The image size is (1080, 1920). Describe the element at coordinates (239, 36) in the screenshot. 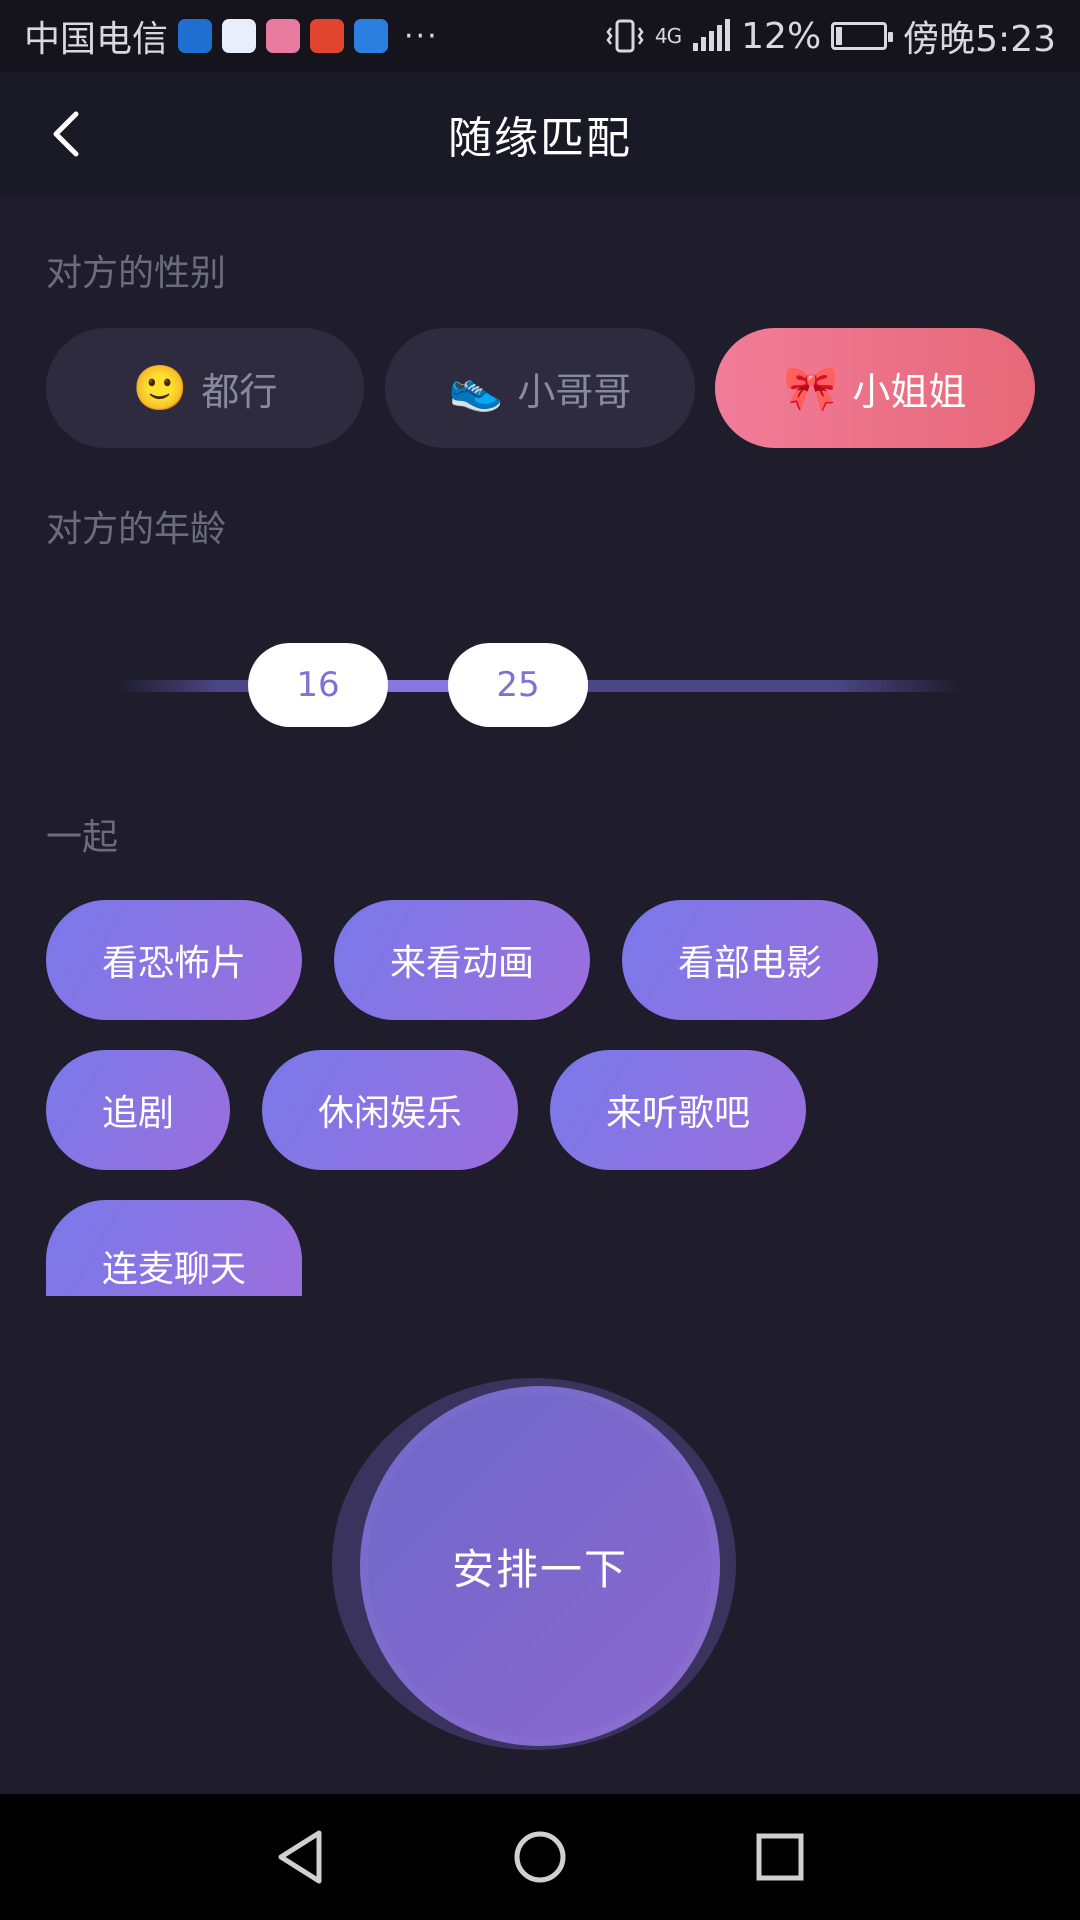

I see `baidu-app-icon` at that location.